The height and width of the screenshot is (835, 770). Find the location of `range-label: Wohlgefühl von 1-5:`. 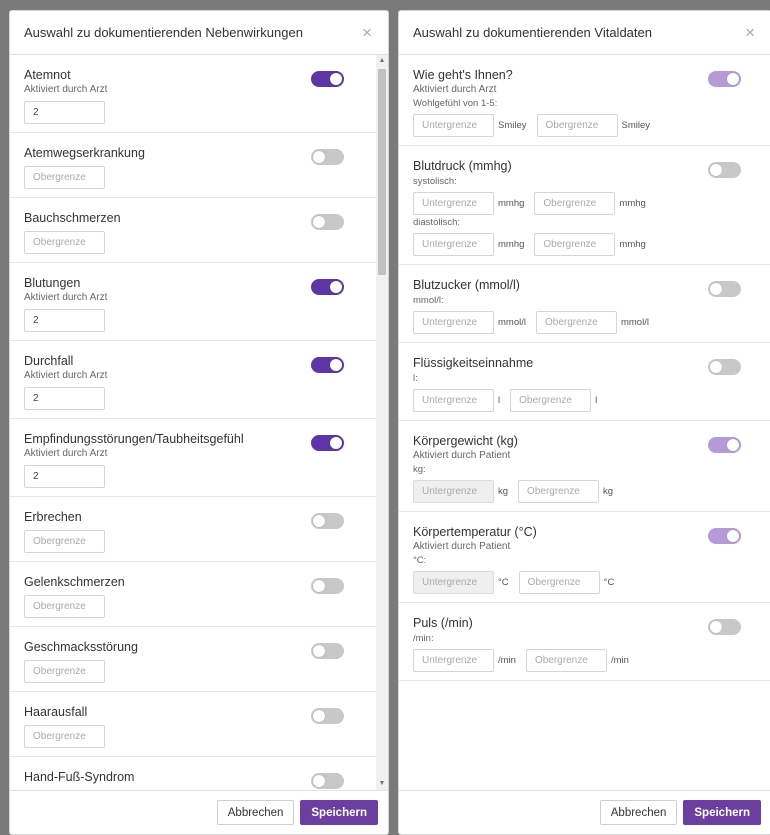

range-label: Wohlgefühl von 1-5: is located at coordinates (455, 103).